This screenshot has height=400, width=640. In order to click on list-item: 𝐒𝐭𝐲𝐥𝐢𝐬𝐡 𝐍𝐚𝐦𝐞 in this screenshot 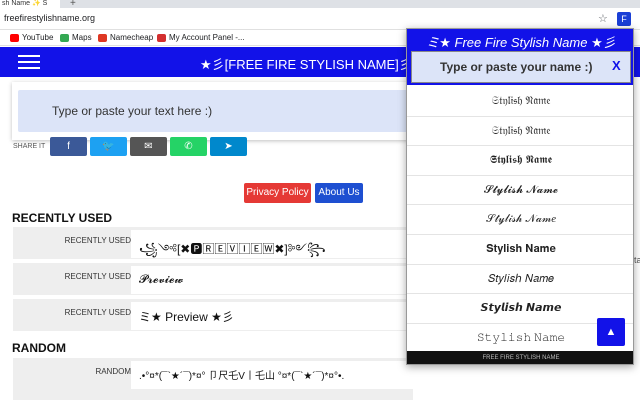, I will do `click(520, 250)`.